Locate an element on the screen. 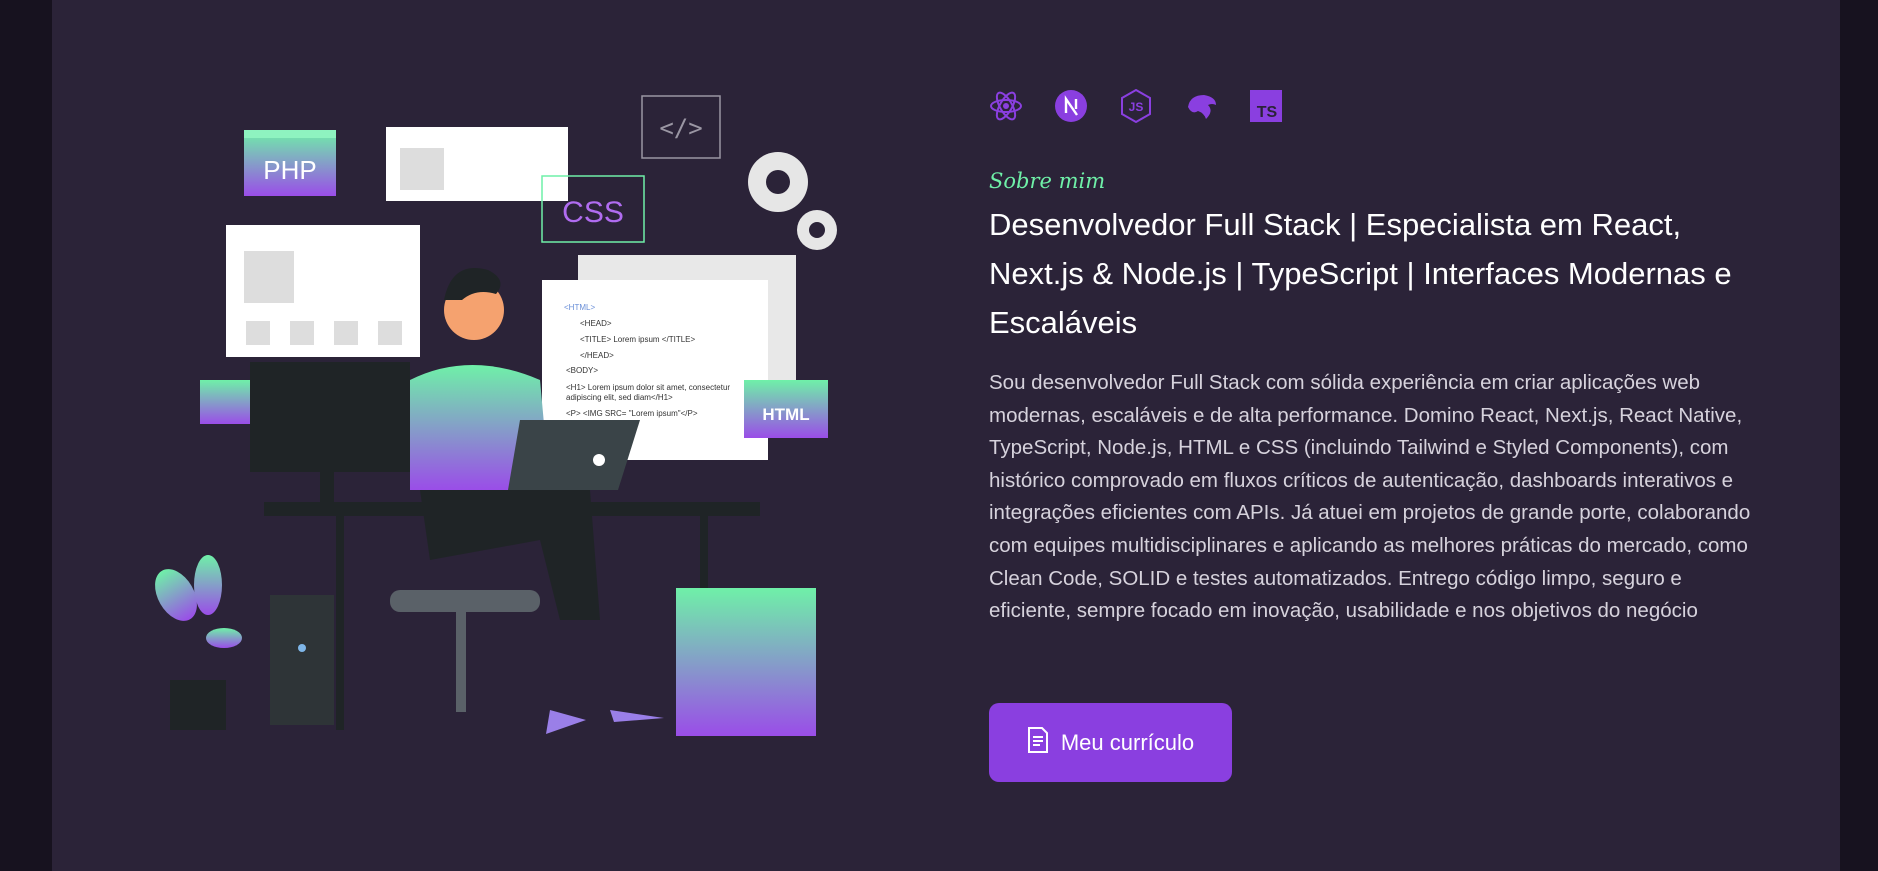 This screenshot has width=1878, height=871. svg-text: CSS is located at coordinates (593, 212).